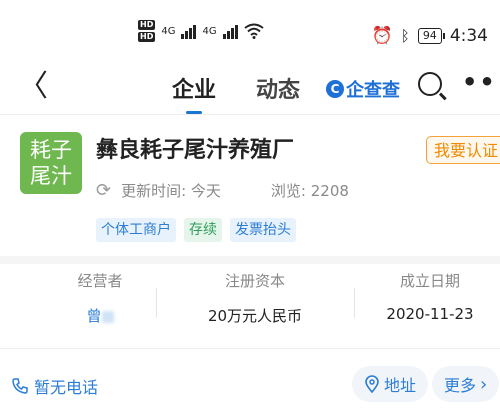 This screenshot has height=419, width=500. I want to click on operator-value: 曾, so click(94, 316).